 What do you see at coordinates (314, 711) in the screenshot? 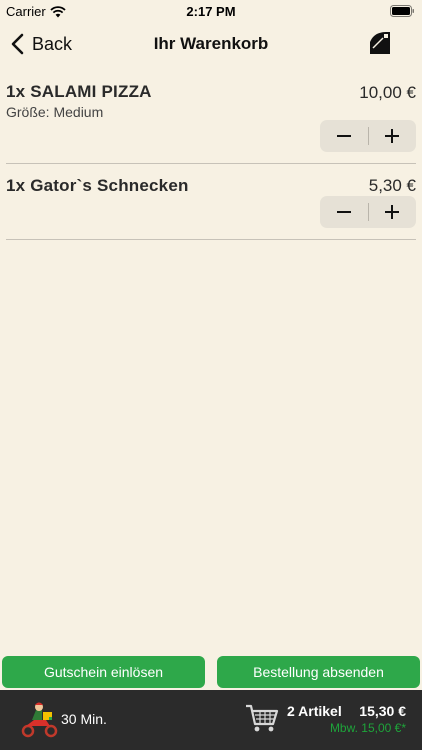
I see `item-count: 2 Artikel` at bounding box center [314, 711].